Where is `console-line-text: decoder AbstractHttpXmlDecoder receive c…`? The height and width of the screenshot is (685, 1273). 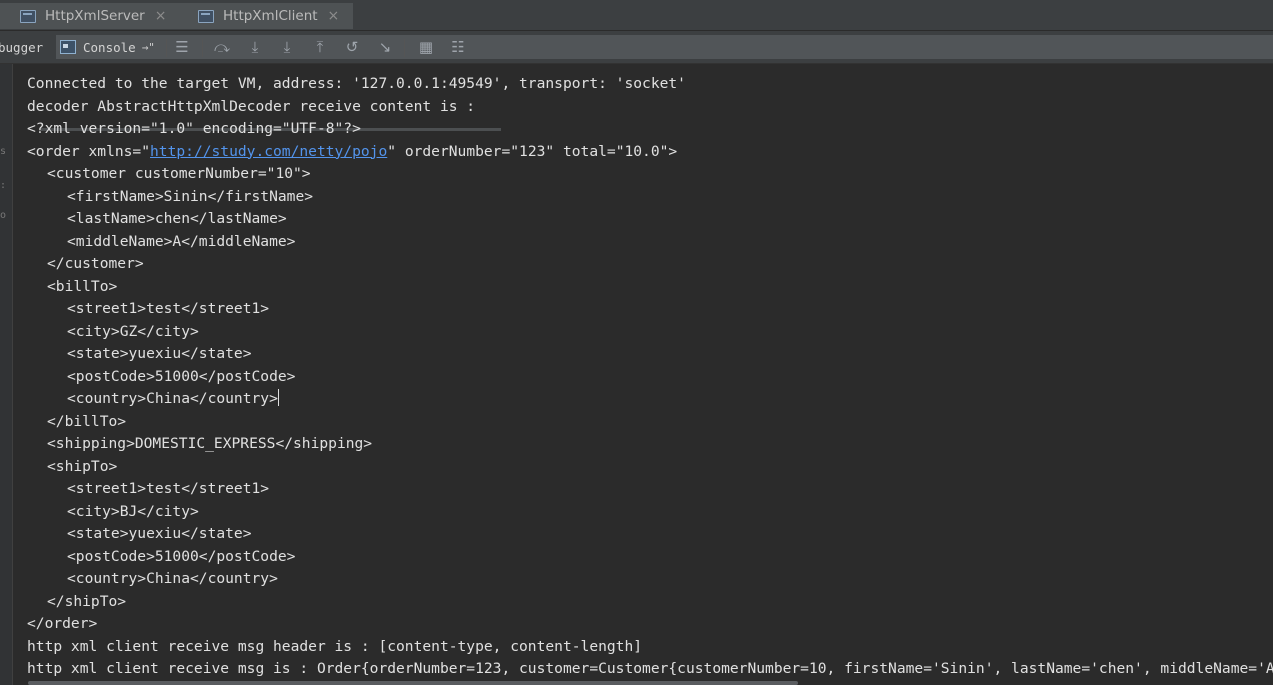 console-line-text: decoder AbstractHttpXmlDecoder receive c… is located at coordinates (251, 106).